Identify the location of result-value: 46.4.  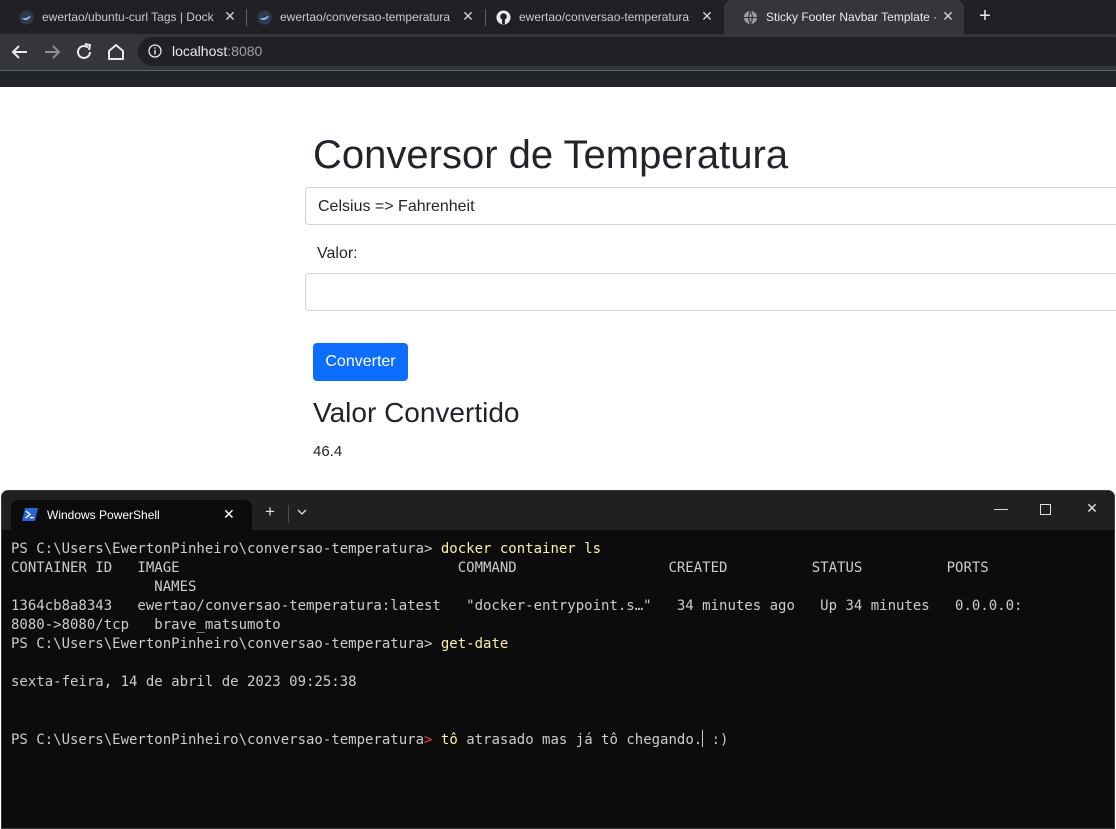
(328, 451).